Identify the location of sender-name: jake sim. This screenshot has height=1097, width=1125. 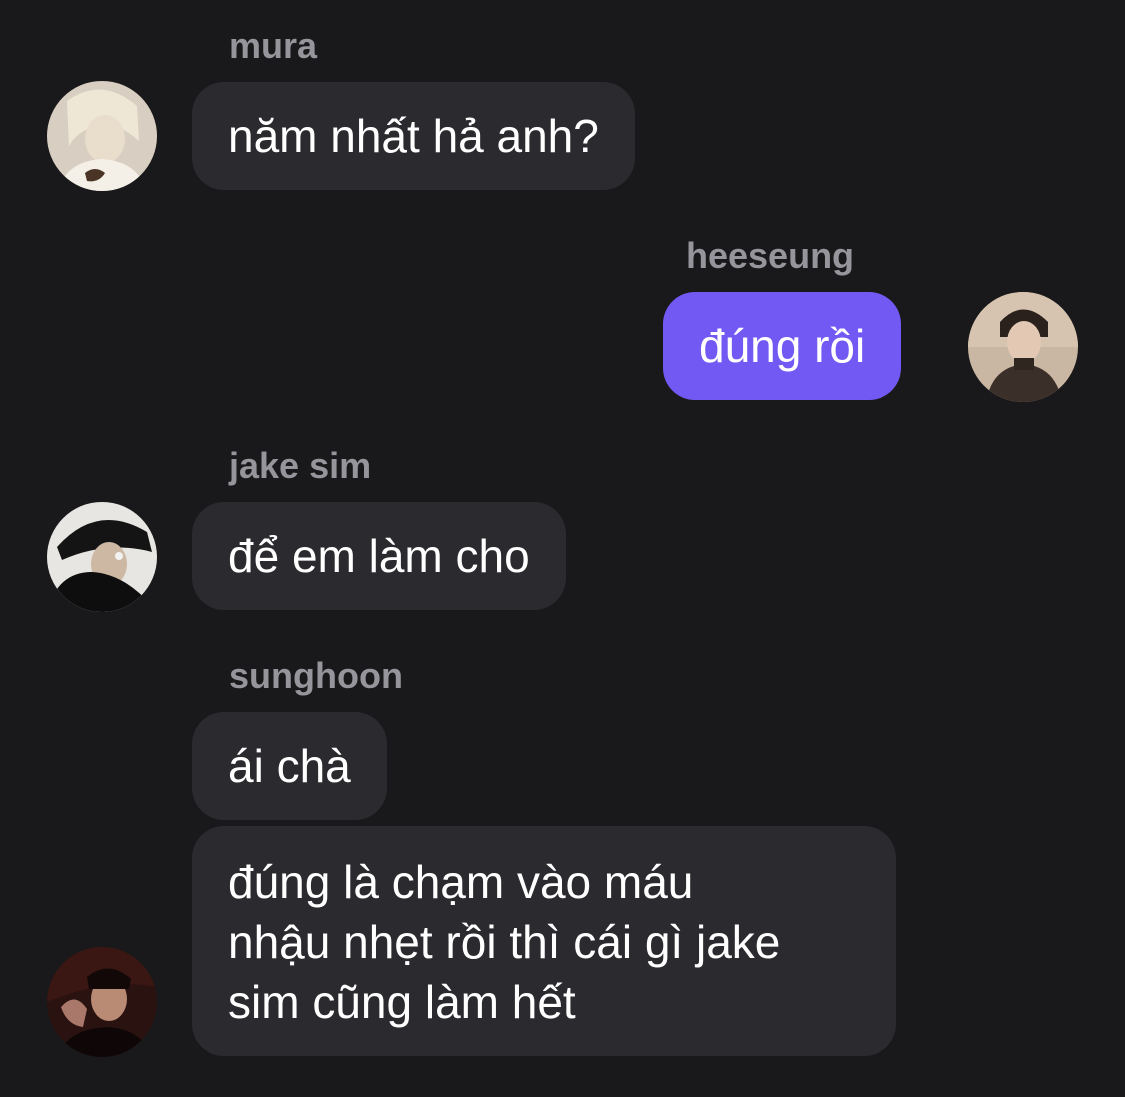
(300, 466).